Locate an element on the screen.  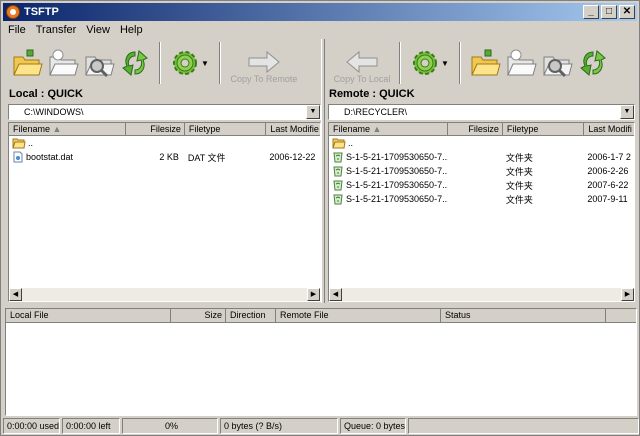
app-icon is located at coordinates (13, 12).